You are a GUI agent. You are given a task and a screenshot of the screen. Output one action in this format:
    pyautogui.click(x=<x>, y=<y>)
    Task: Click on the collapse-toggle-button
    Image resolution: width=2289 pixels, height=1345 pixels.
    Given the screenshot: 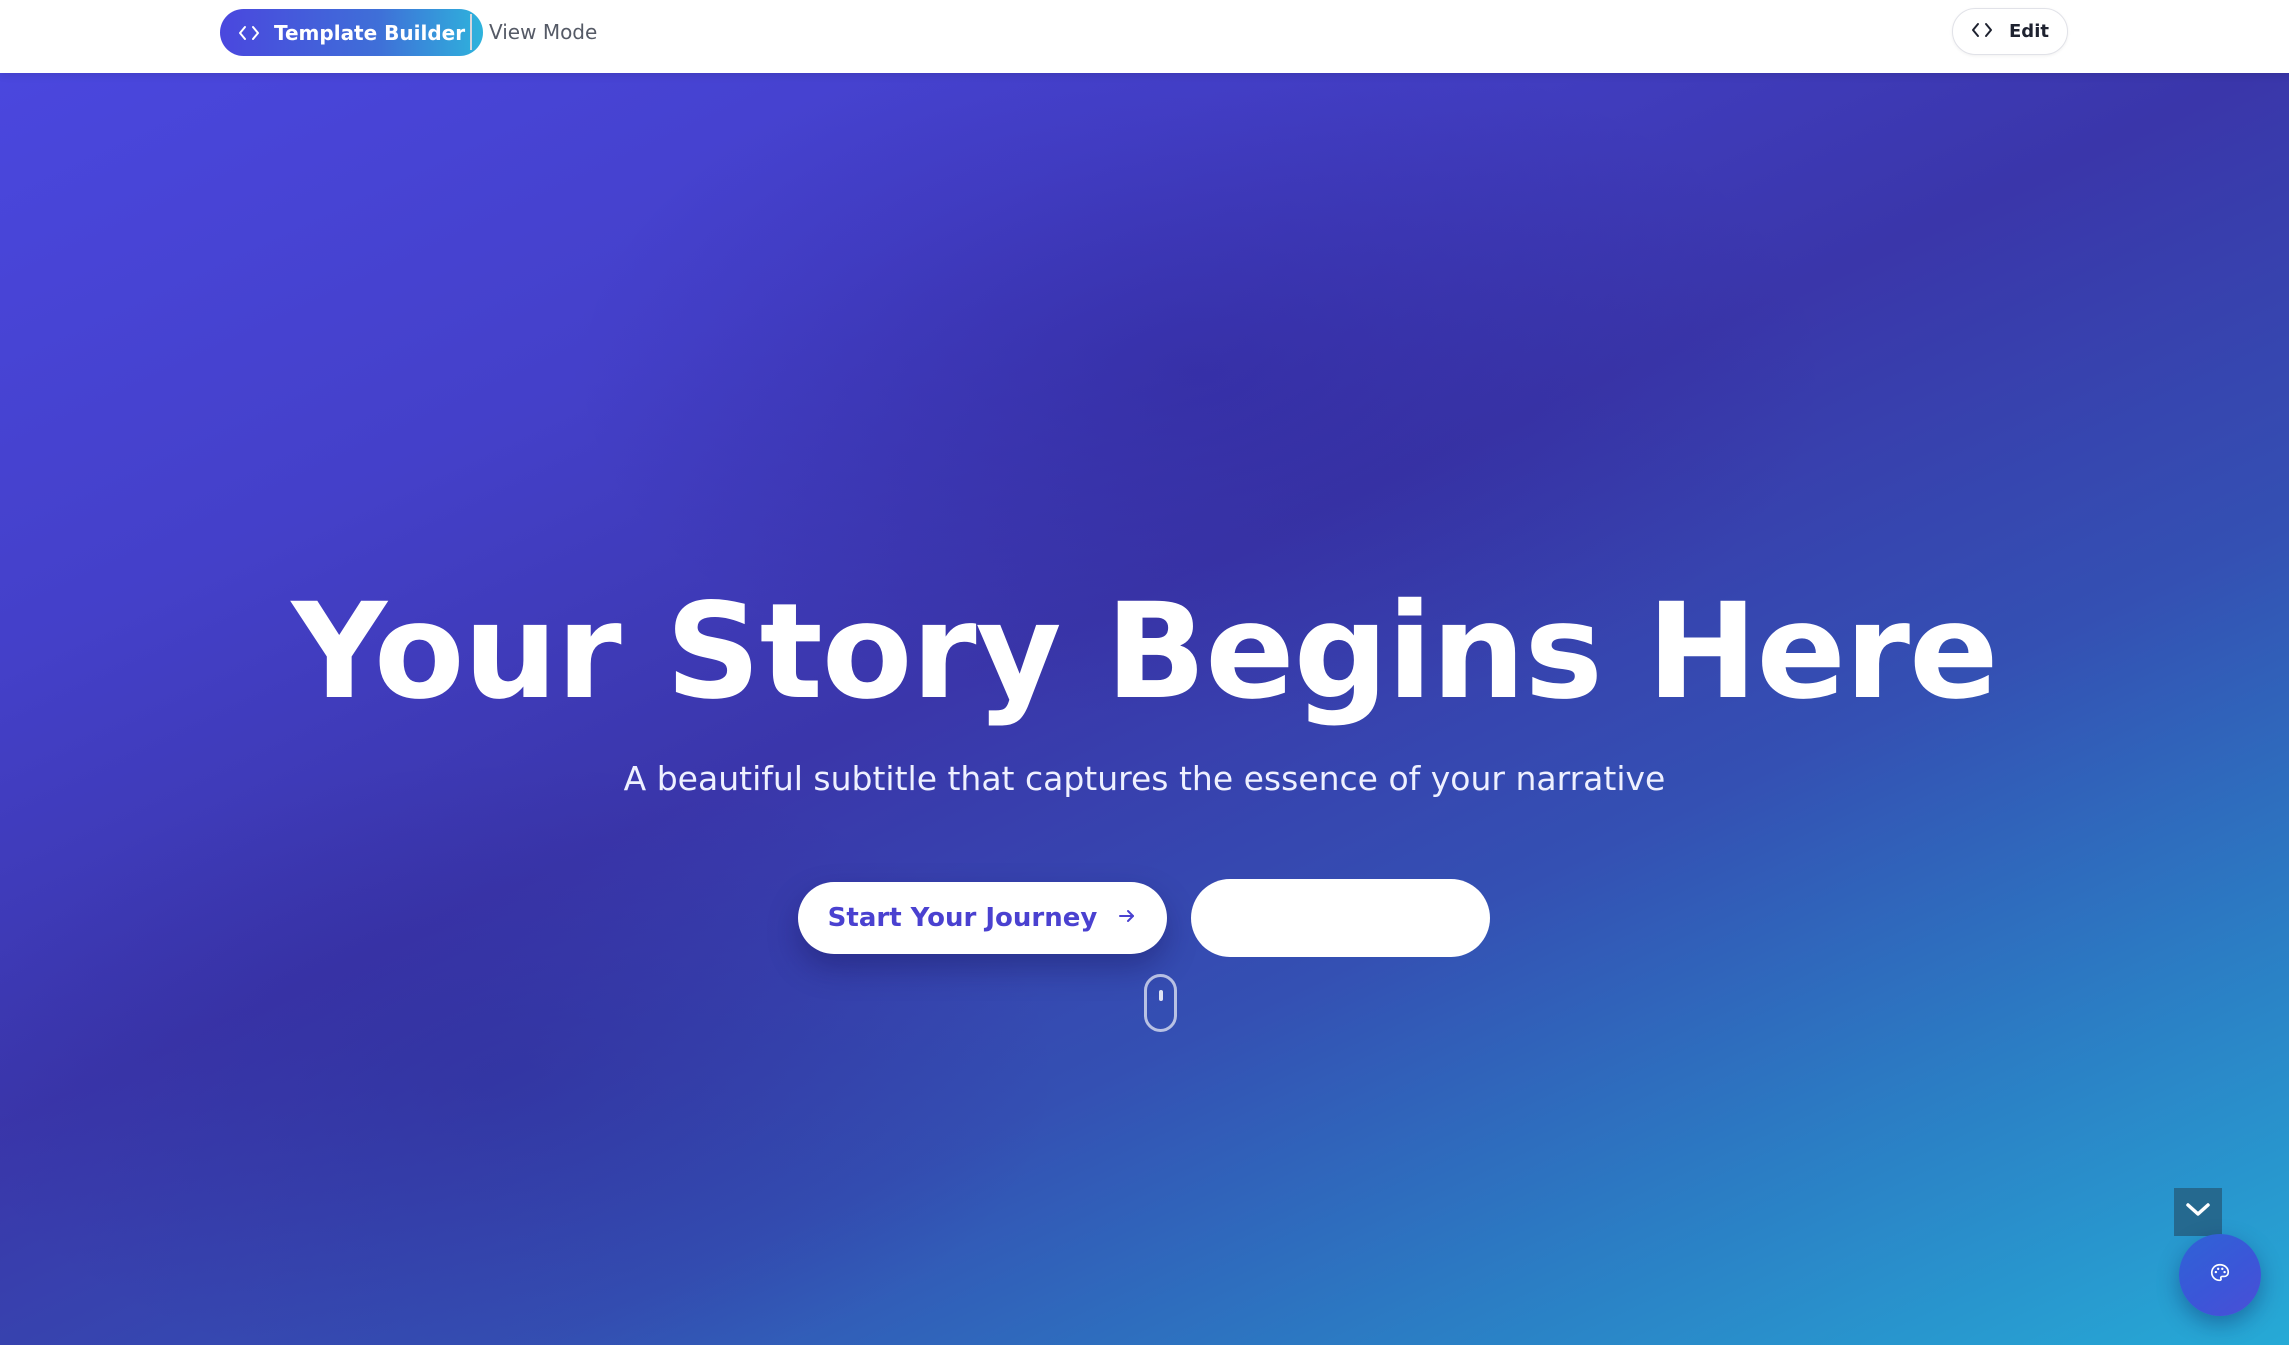 What is the action you would take?
    pyautogui.click(x=2198, y=1212)
    